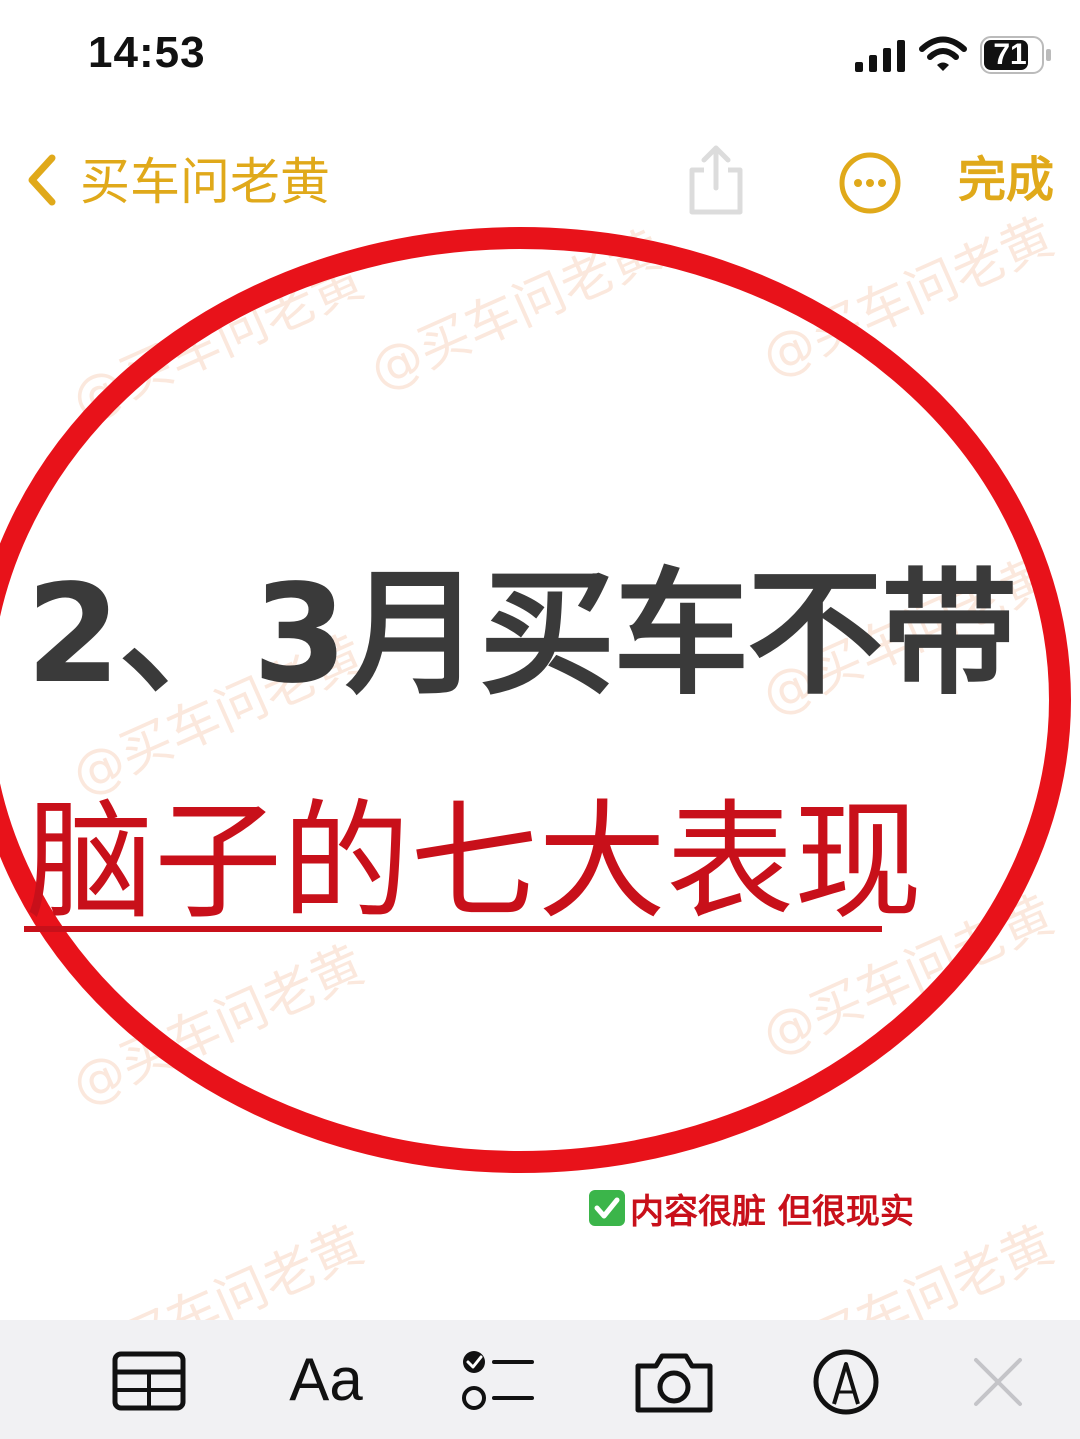 The height and width of the screenshot is (1439, 1080). Describe the element at coordinates (880, 56) in the screenshot. I see `signal-icon` at that location.